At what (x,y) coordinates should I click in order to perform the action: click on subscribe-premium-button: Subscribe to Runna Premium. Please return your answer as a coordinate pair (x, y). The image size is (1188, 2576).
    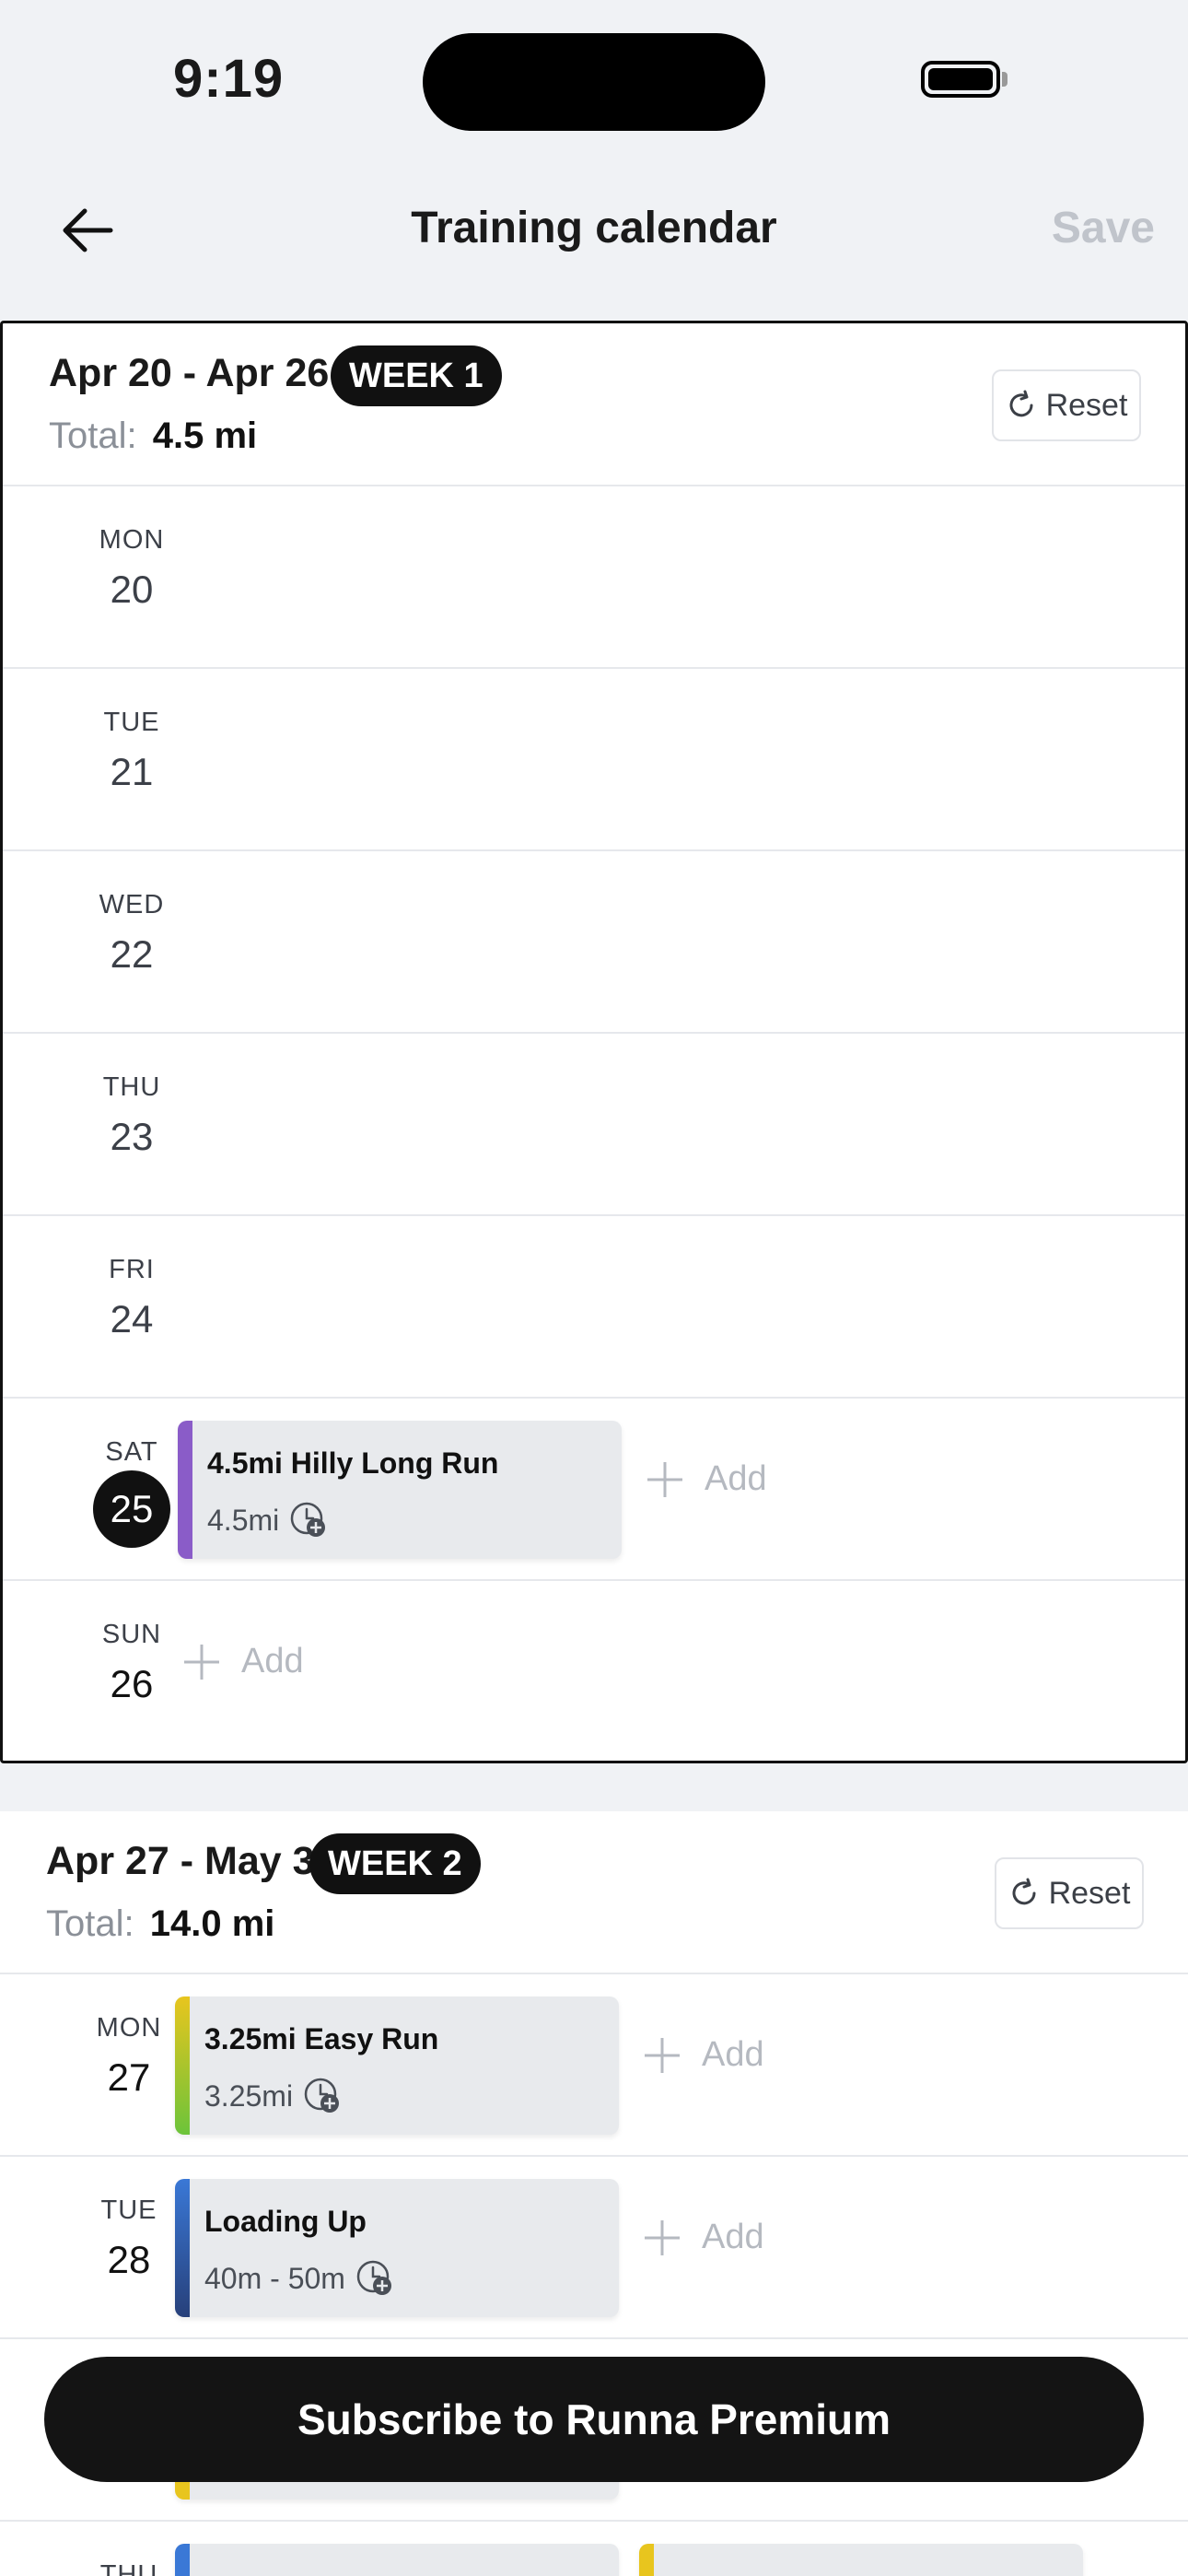
    Looking at the image, I should click on (594, 2419).